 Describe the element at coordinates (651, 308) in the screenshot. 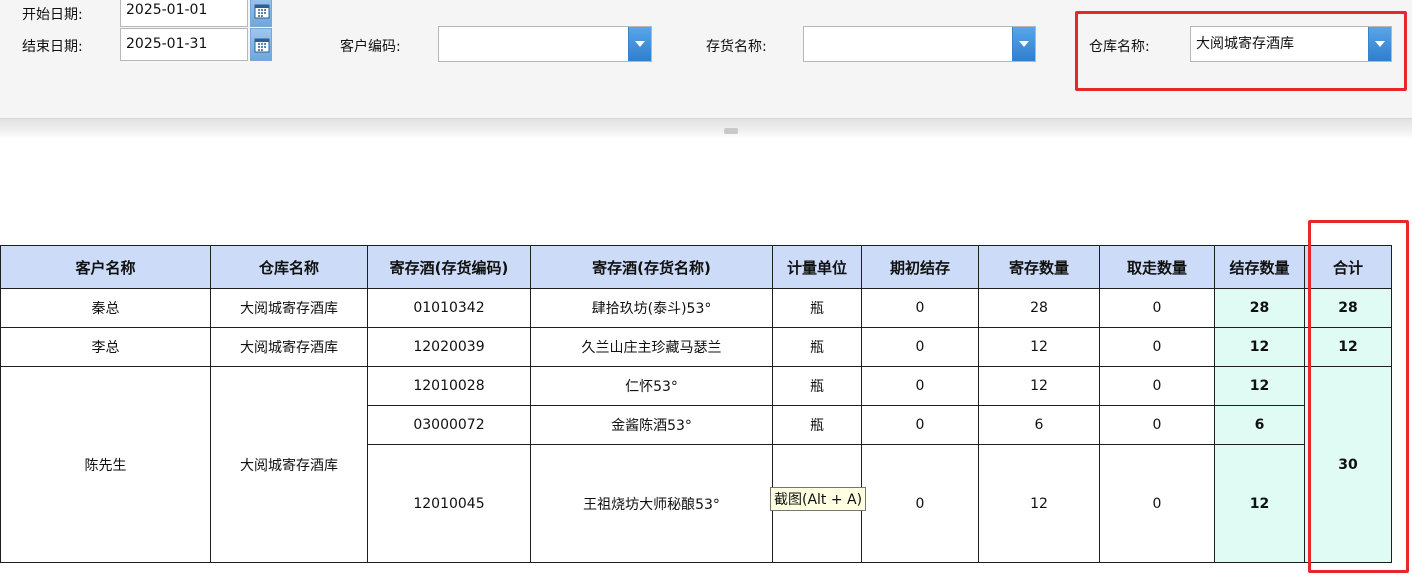

I see `item-name-cell: 肆拾玖坊(泰斗)53°` at that location.